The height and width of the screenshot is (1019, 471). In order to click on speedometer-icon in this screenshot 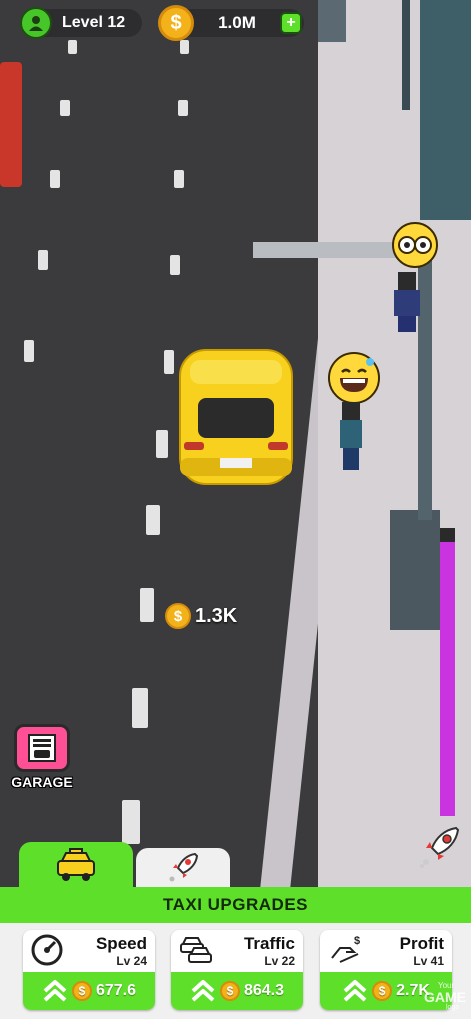, I will do `click(47, 950)`.